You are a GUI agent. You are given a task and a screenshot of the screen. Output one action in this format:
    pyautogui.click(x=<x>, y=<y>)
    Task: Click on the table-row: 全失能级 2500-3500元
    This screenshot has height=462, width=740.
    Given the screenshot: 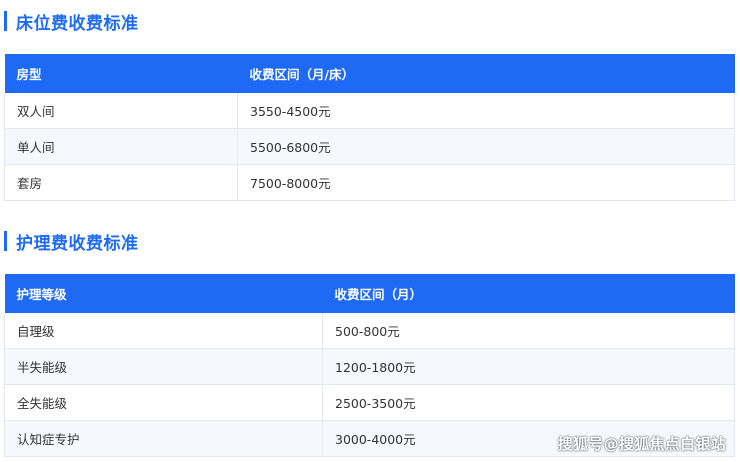 What is the action you would take?
    pyautogui.click(x=369, y=402)
    